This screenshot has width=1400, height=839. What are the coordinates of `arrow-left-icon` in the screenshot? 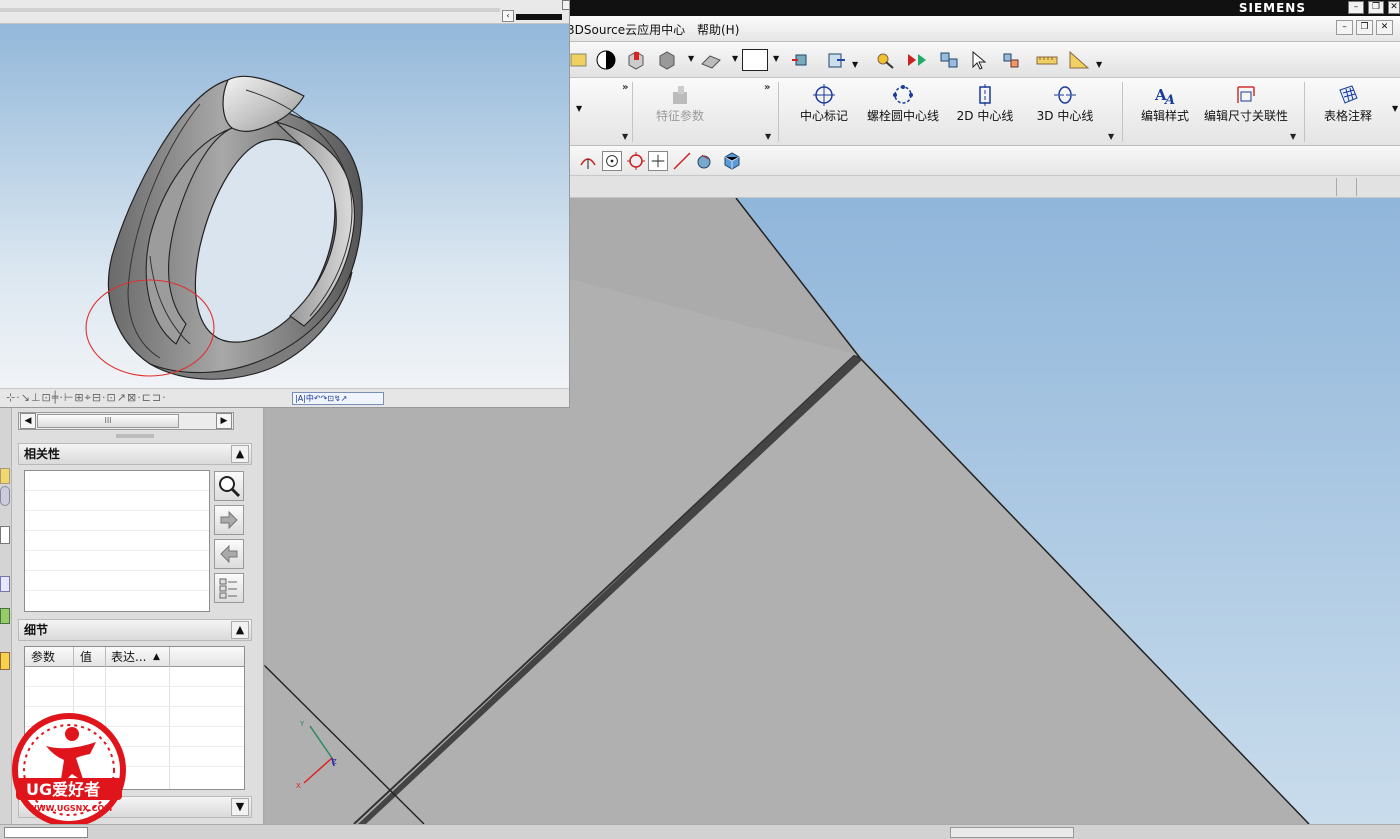 It's located at (229, 554).